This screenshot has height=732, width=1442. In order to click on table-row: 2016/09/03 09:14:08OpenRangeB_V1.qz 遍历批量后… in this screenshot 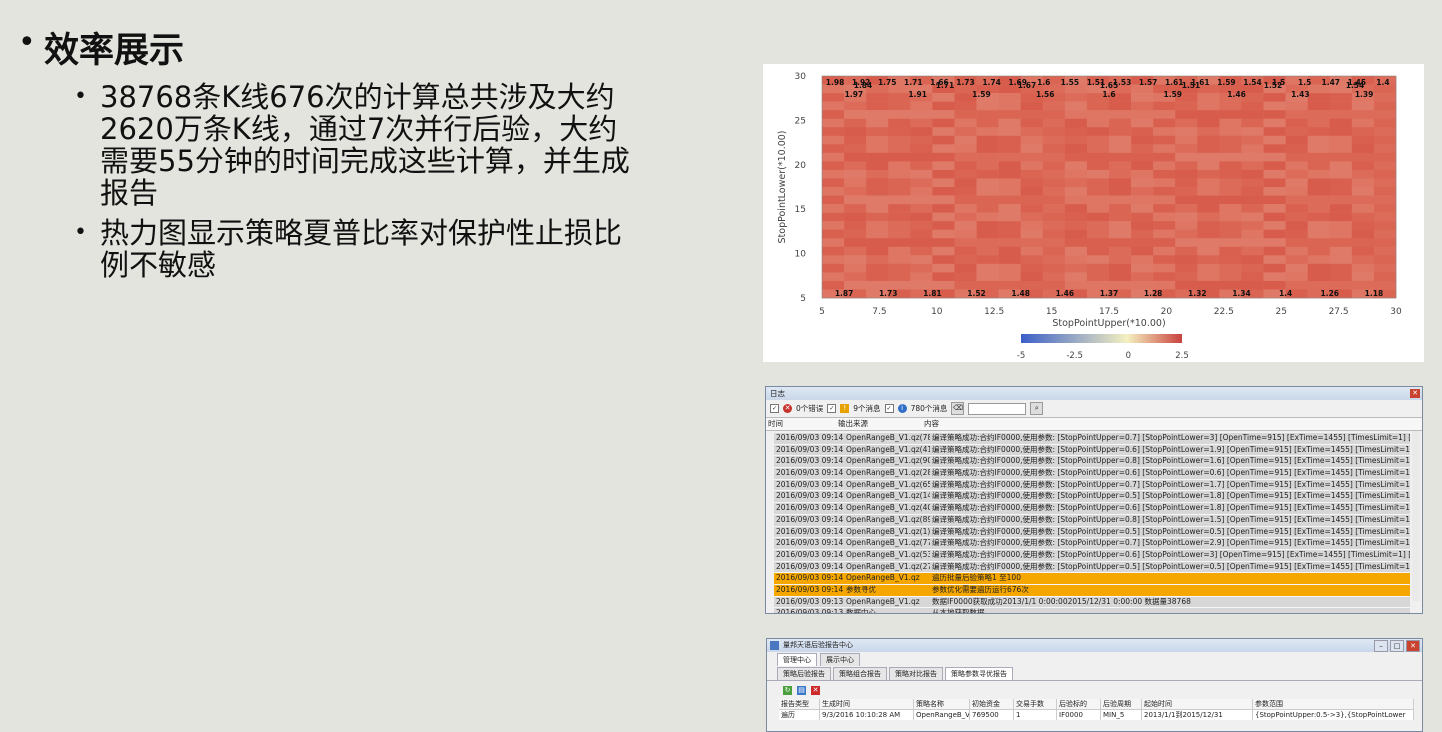, I will do `click(1092, 579)`.